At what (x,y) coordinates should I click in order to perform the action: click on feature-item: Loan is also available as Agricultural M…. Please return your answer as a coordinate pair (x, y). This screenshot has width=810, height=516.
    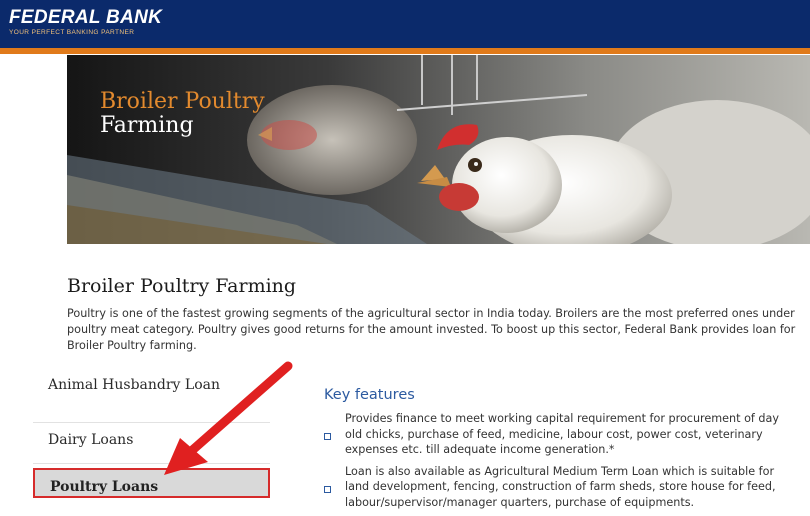
    Looking at the image, I should click on (554, 487).